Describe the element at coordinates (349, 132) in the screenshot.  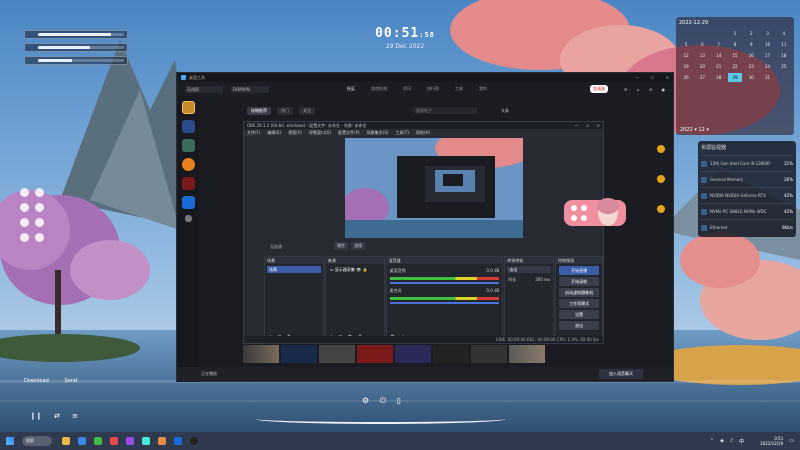
I see `obs-menu-item: 配置文件(P)` at that location.